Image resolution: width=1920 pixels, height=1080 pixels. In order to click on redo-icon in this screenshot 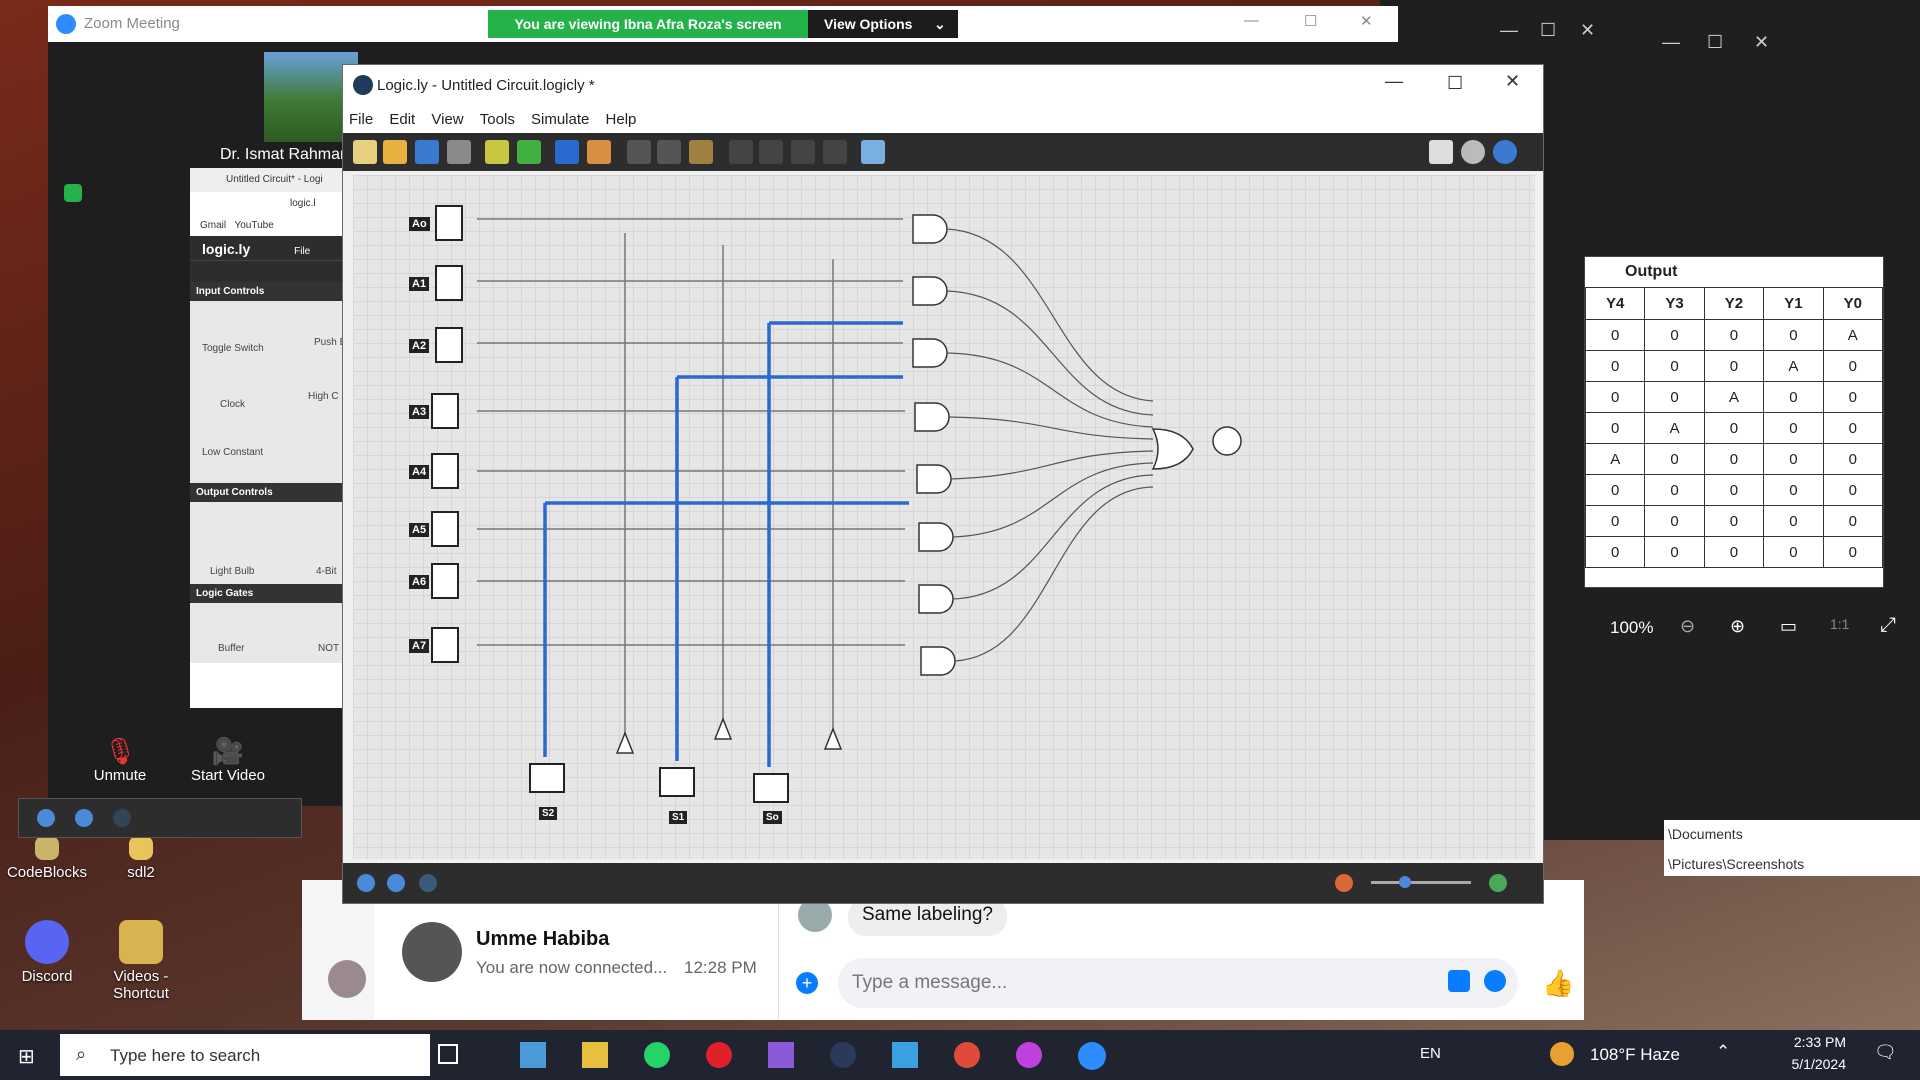, I will do `click(529, 152)`.